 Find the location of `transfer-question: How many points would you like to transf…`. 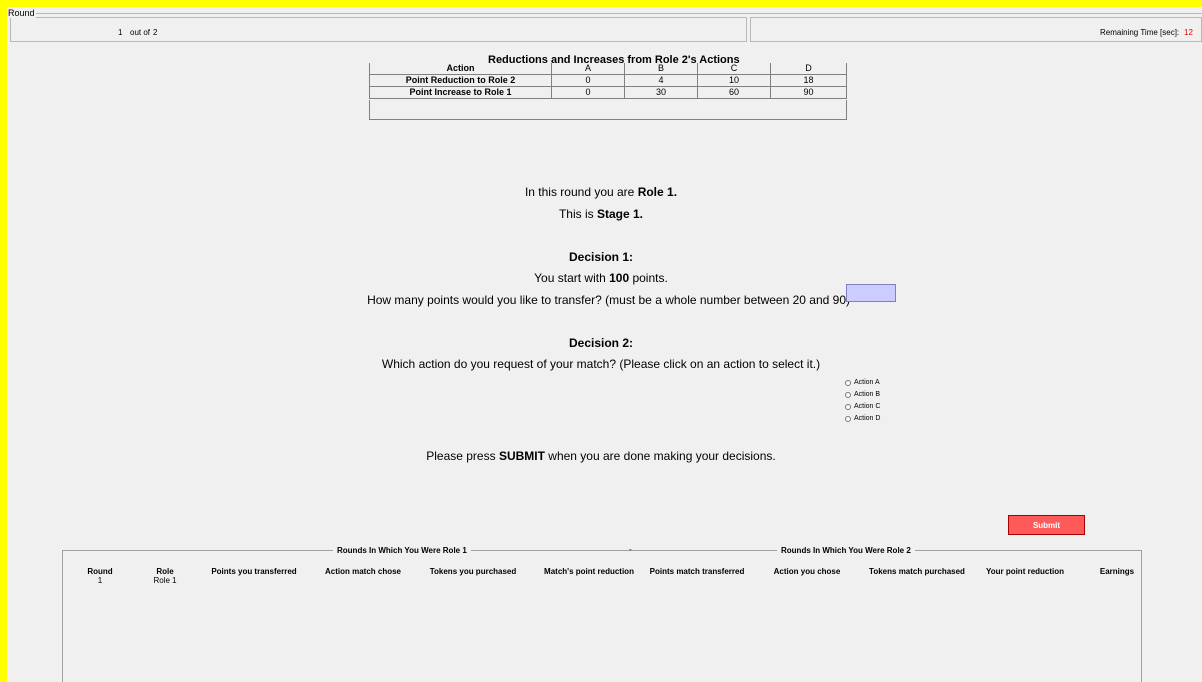

transfer-question: How many points would you like to transf… is located at coordinates (608, 300).